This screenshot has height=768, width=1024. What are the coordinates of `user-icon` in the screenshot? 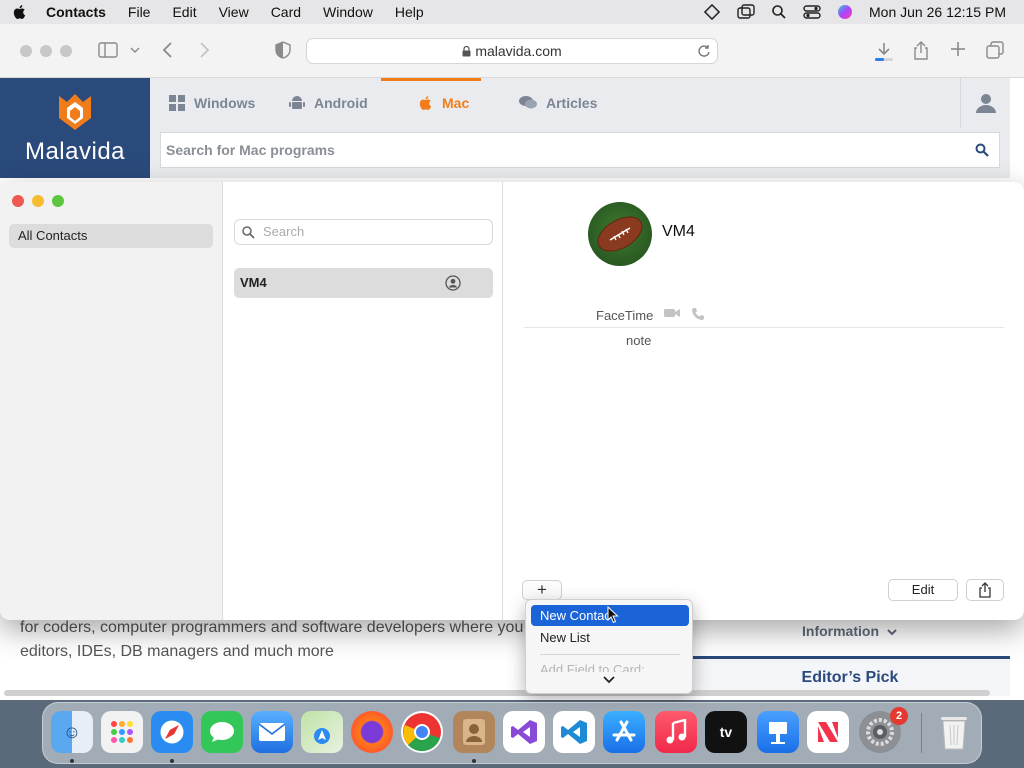 It's located at (985, 103).